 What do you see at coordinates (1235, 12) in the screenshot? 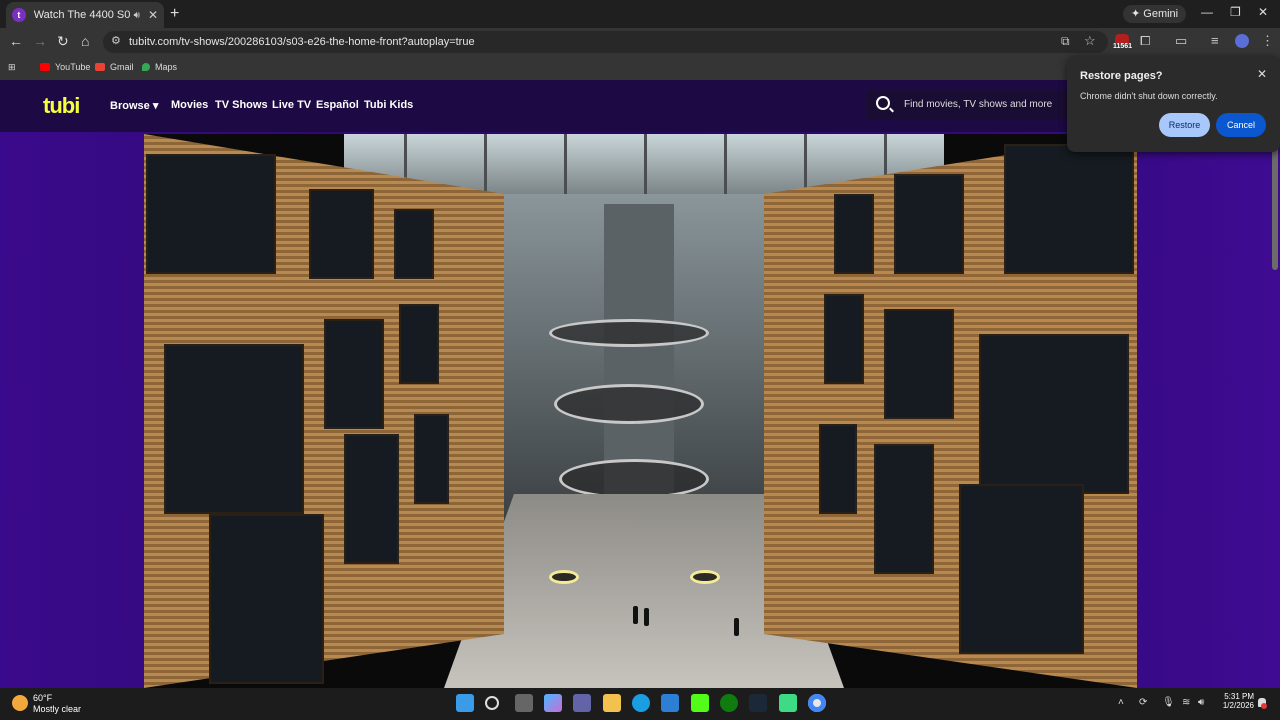
I see `restore-window-icon: ❐` at bounding box center [1235, 12].